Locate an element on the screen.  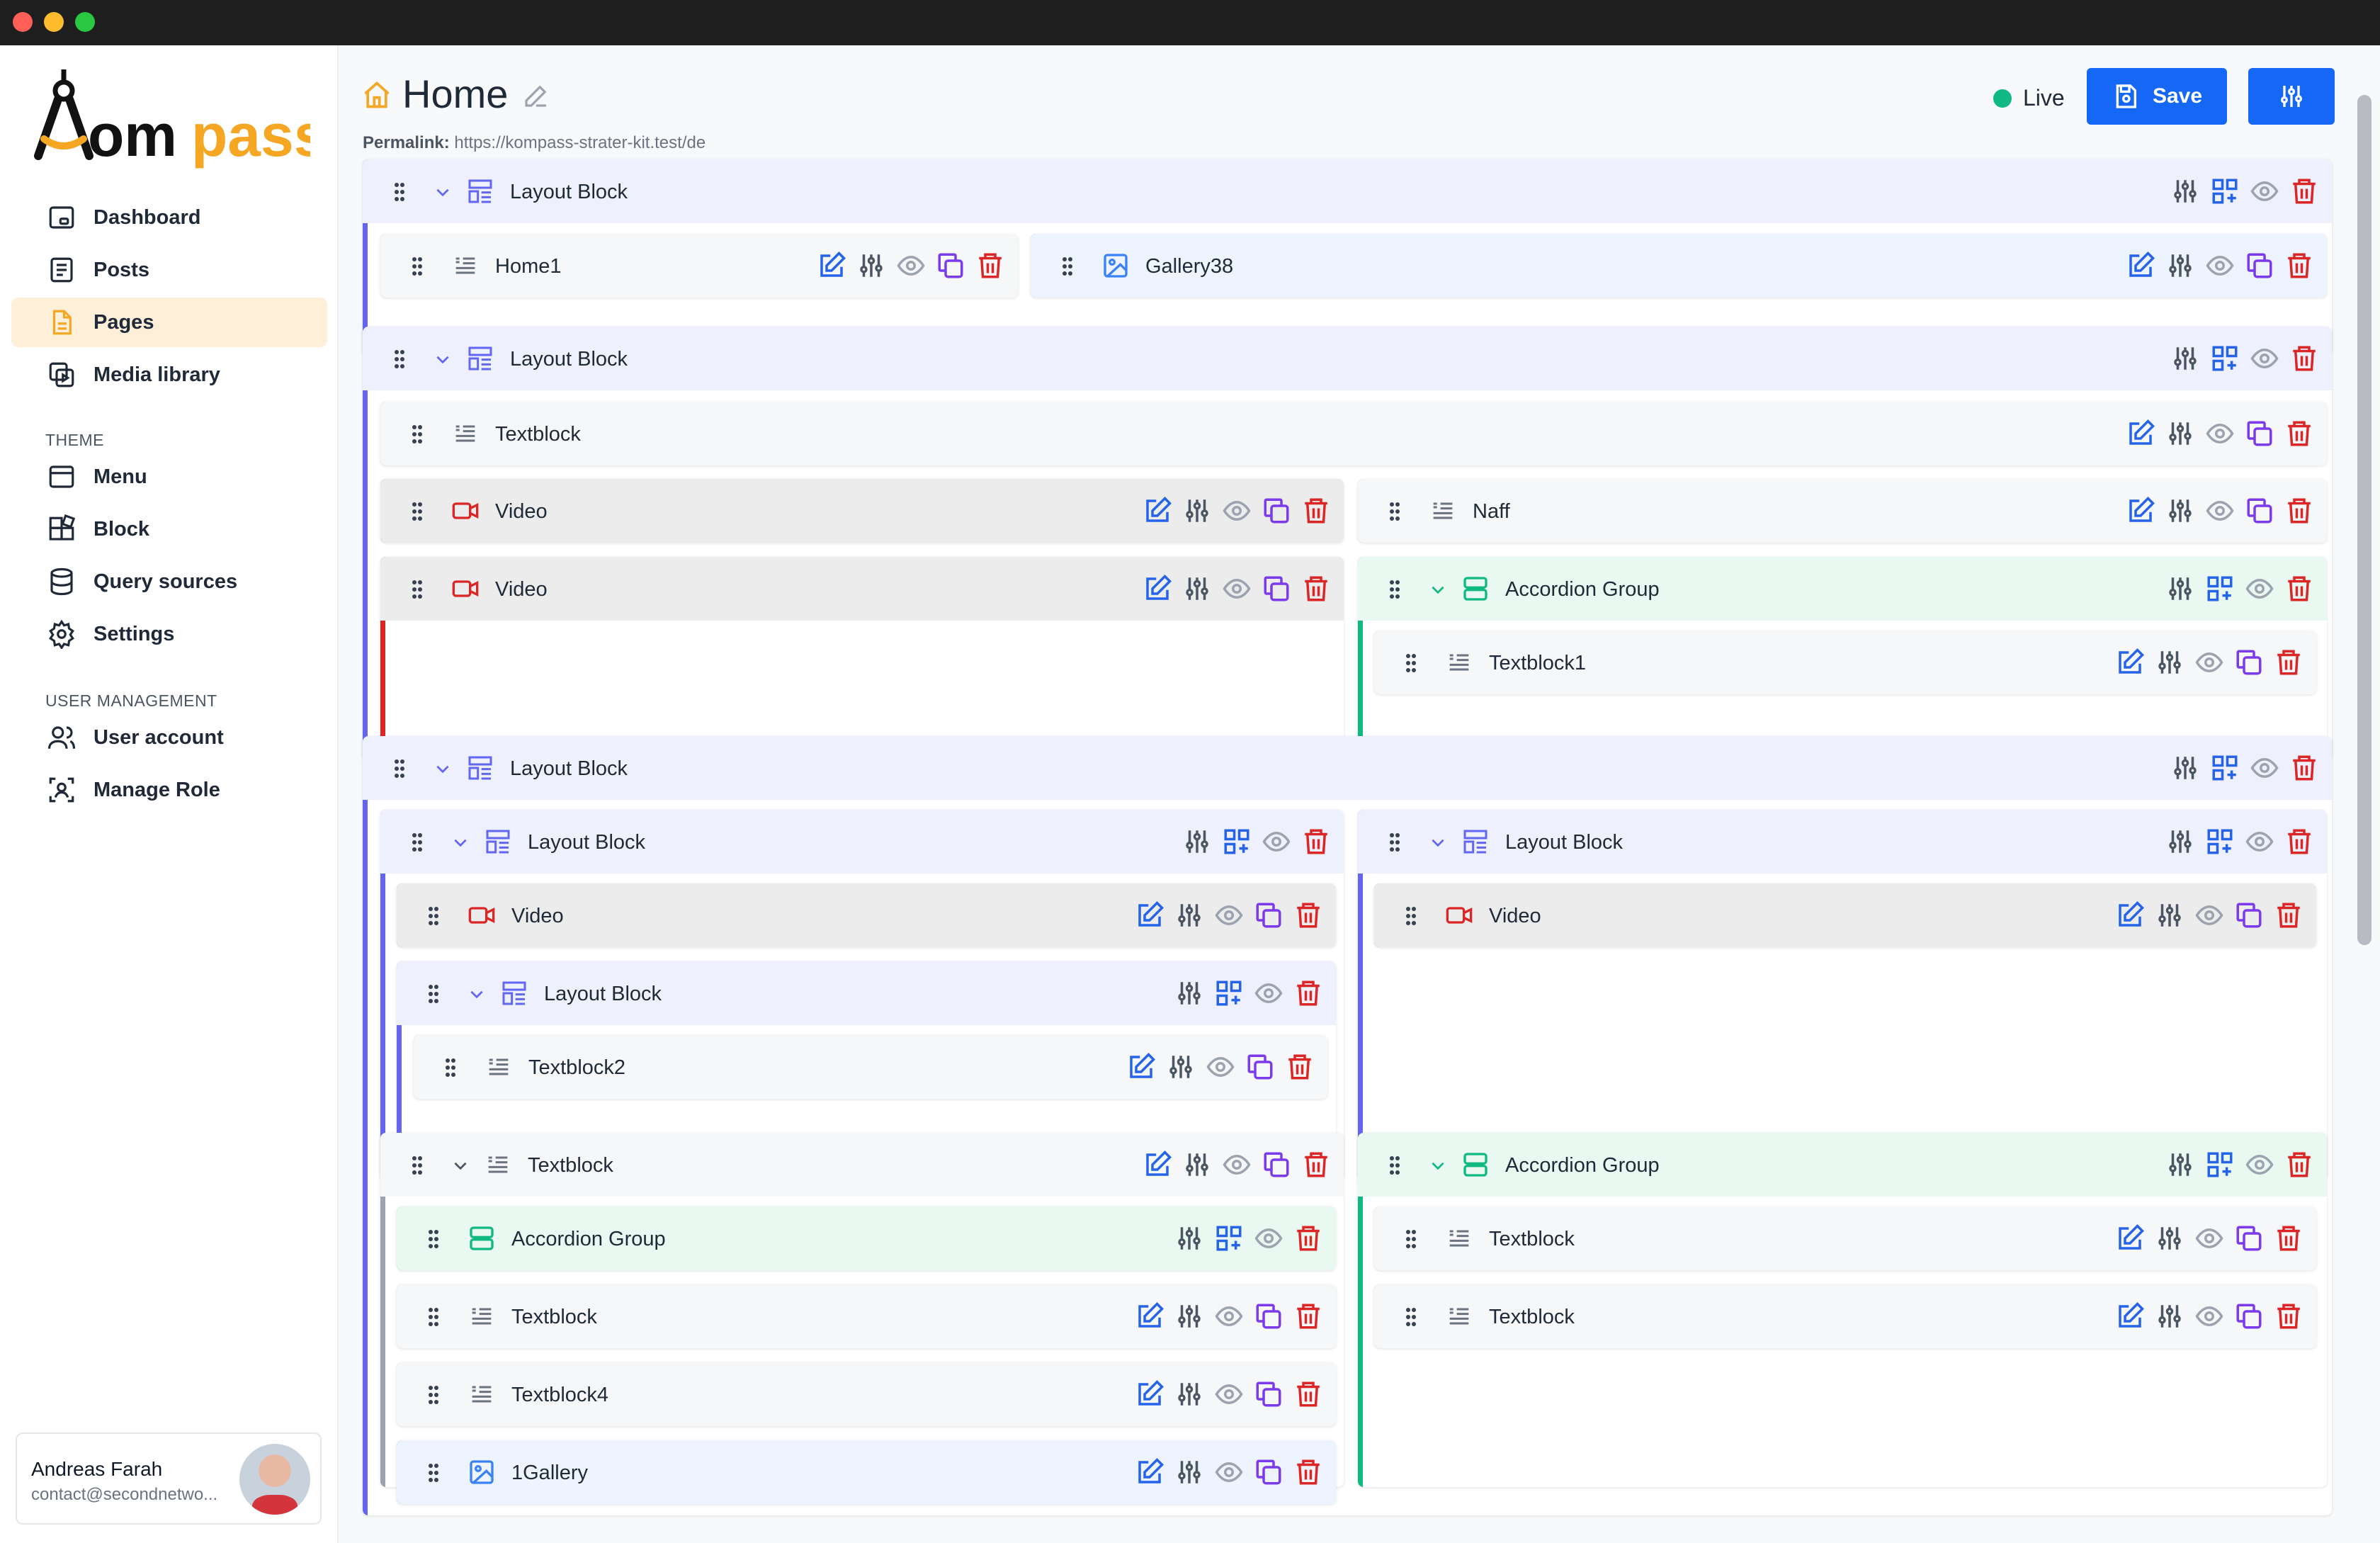
scrollbar-thumb is located at coordinates (2365, 520).